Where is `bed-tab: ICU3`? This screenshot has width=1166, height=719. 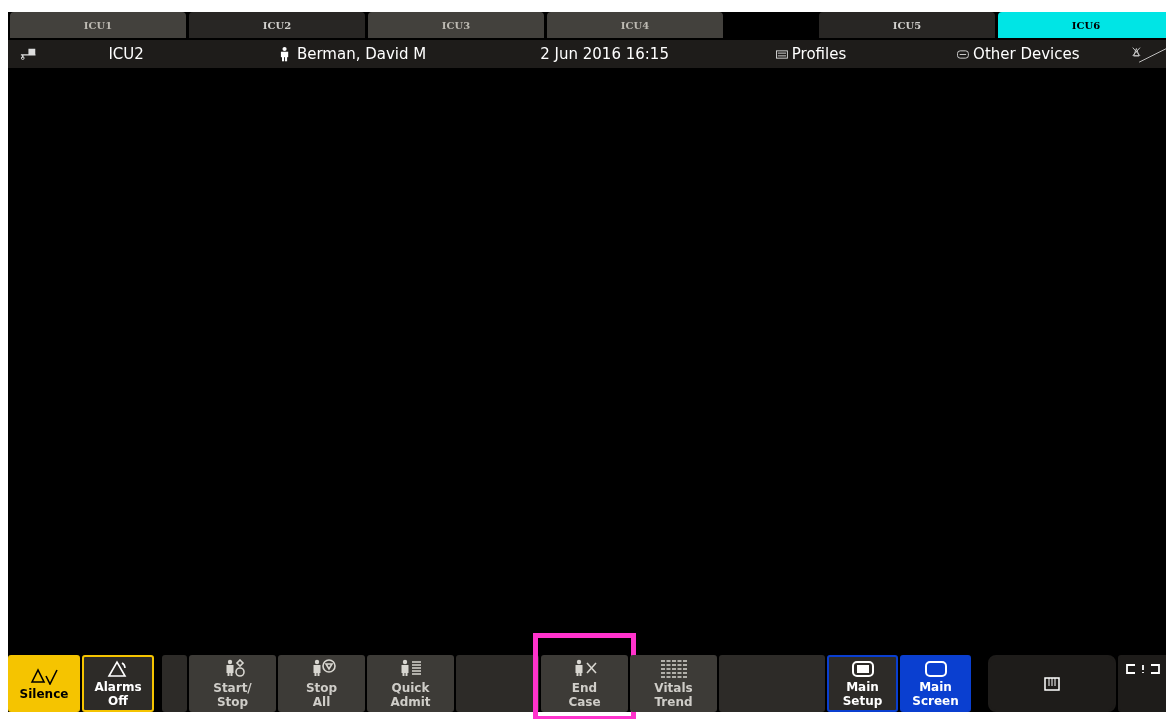
bed-tab: ICU3 is located at coordinates (456, 25).